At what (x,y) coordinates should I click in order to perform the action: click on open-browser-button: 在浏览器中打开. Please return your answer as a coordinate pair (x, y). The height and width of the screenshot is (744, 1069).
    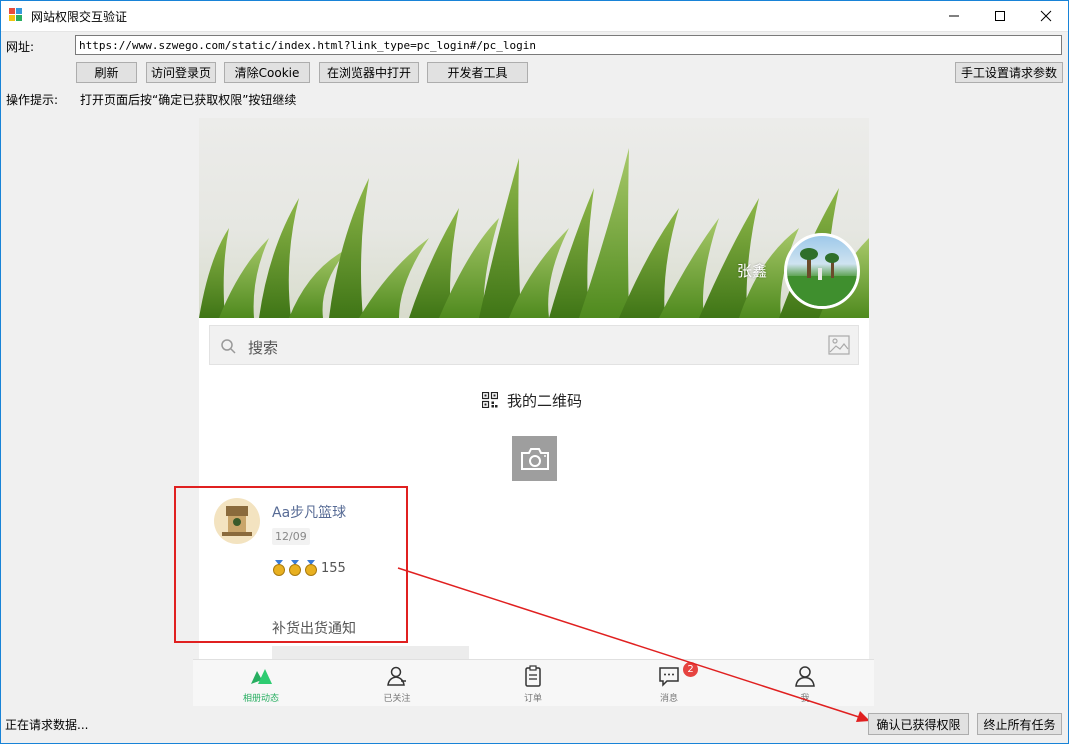
    Looking at the image, I should click on (369, 72).